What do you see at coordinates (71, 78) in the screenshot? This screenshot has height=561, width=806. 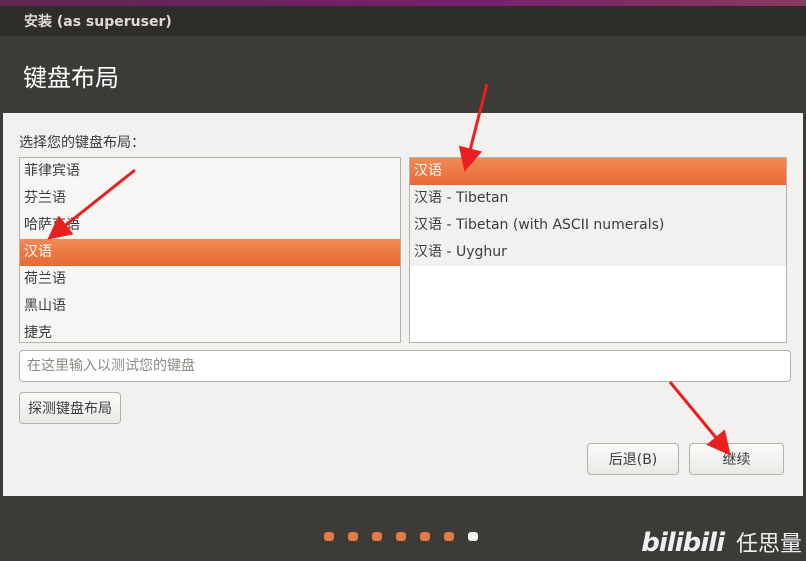 I see `page-title: 键盘布局` at bounding box center [71, 78].